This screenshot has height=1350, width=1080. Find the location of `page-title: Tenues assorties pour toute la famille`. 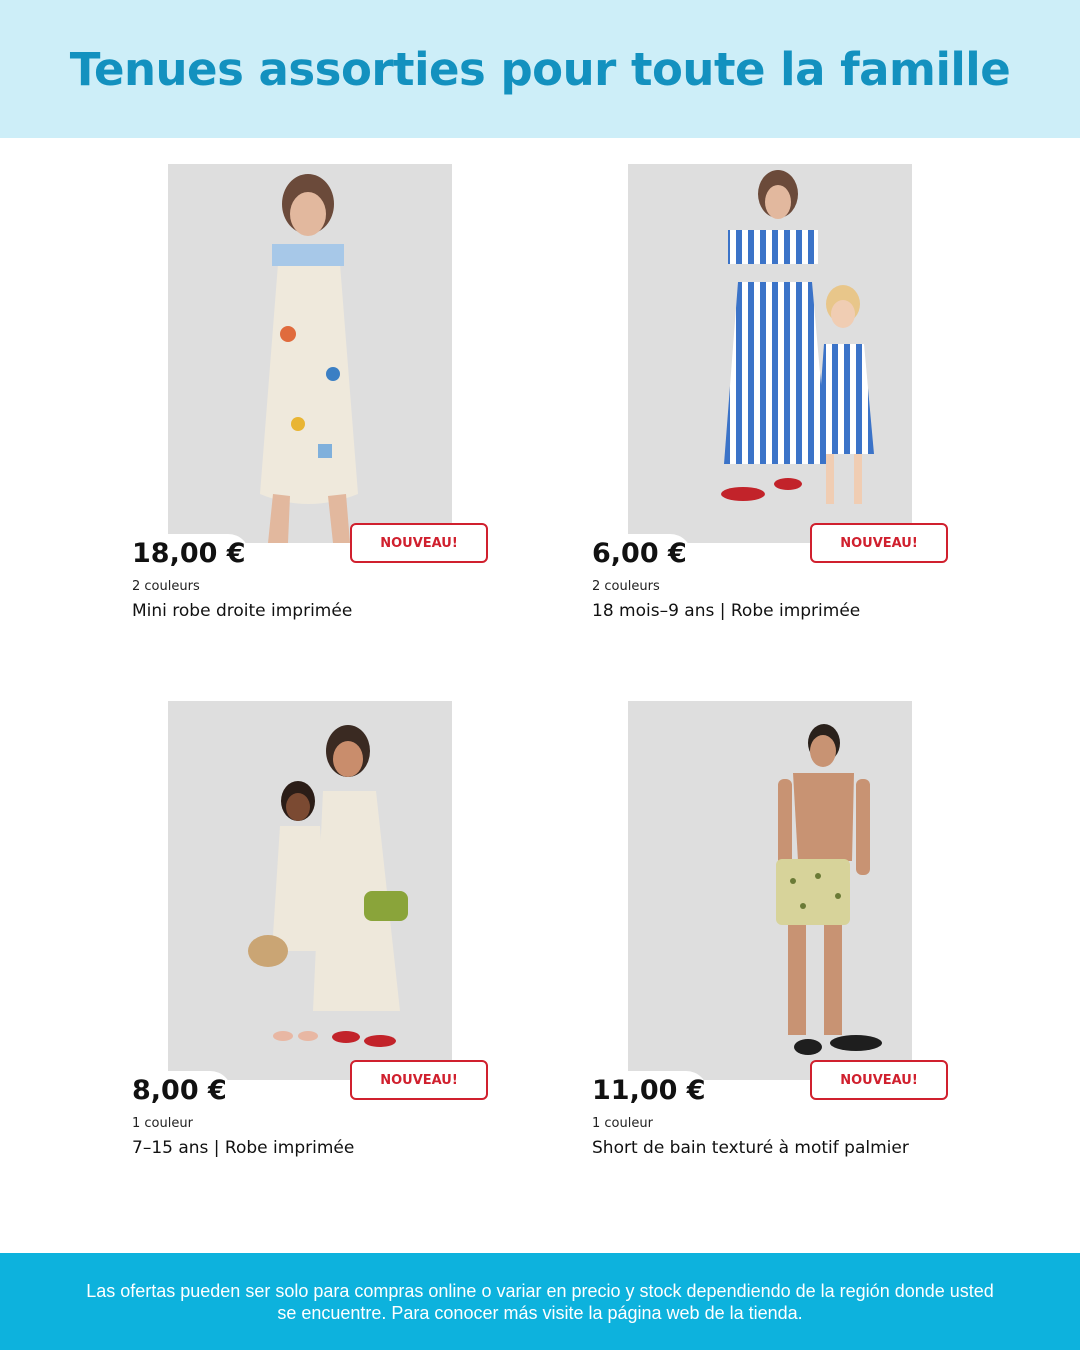

page-title: Tenues assorties pour toute la famille is located at coordinates (540, 69).